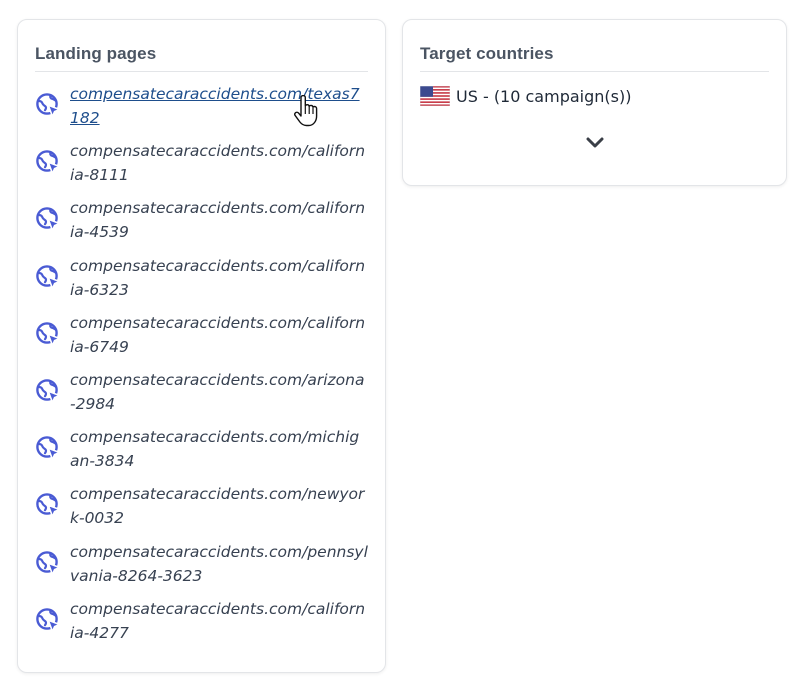 Image resolution: width=800 pixels, height=693 pixels. I want to click on list-item: compensatecaraccidents.com/arizona-2984, so click(201, 396).